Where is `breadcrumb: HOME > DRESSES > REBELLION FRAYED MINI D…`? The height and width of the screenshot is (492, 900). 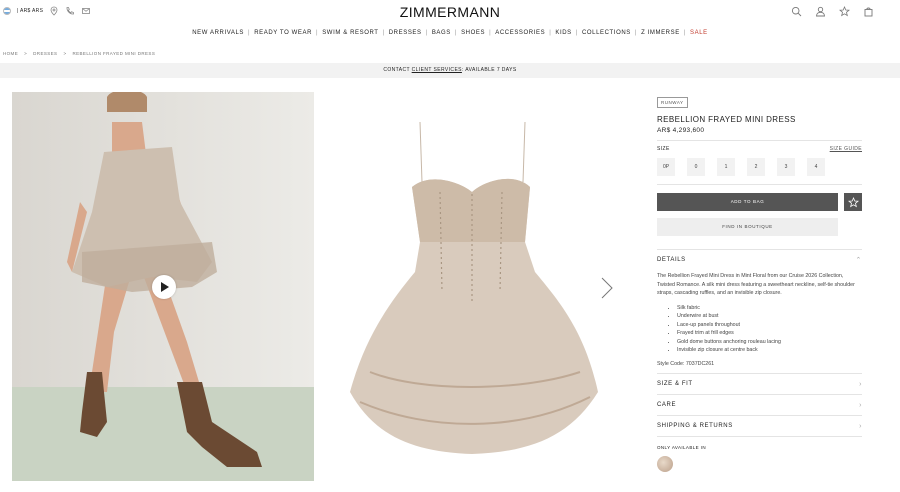 breadcrumb: HOME > DRESSES > REBELLION FRAYED MINI D… is located at coordinates (79, 53).